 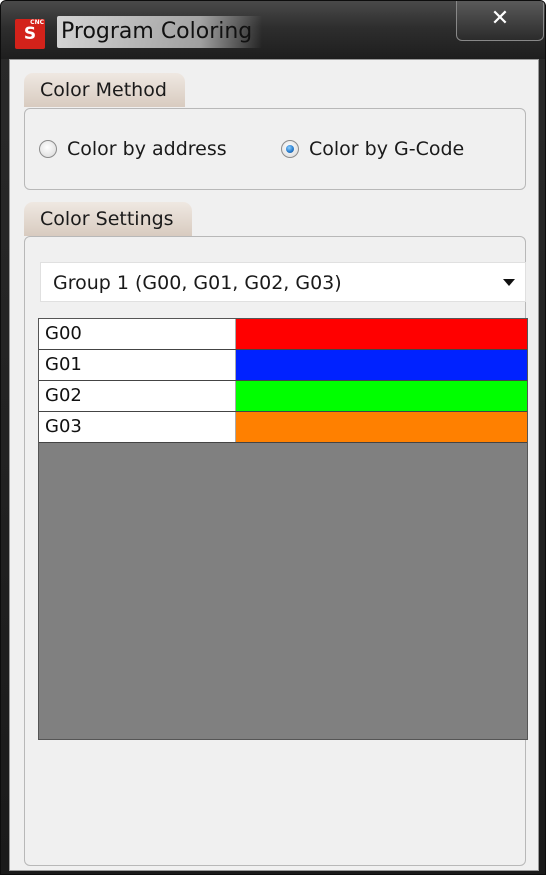 What do you see at coordinates (273, 30) in the screenshot?
I see `title-bar: S CNC Program Coloring ✕` at bounding box center [273, 30].